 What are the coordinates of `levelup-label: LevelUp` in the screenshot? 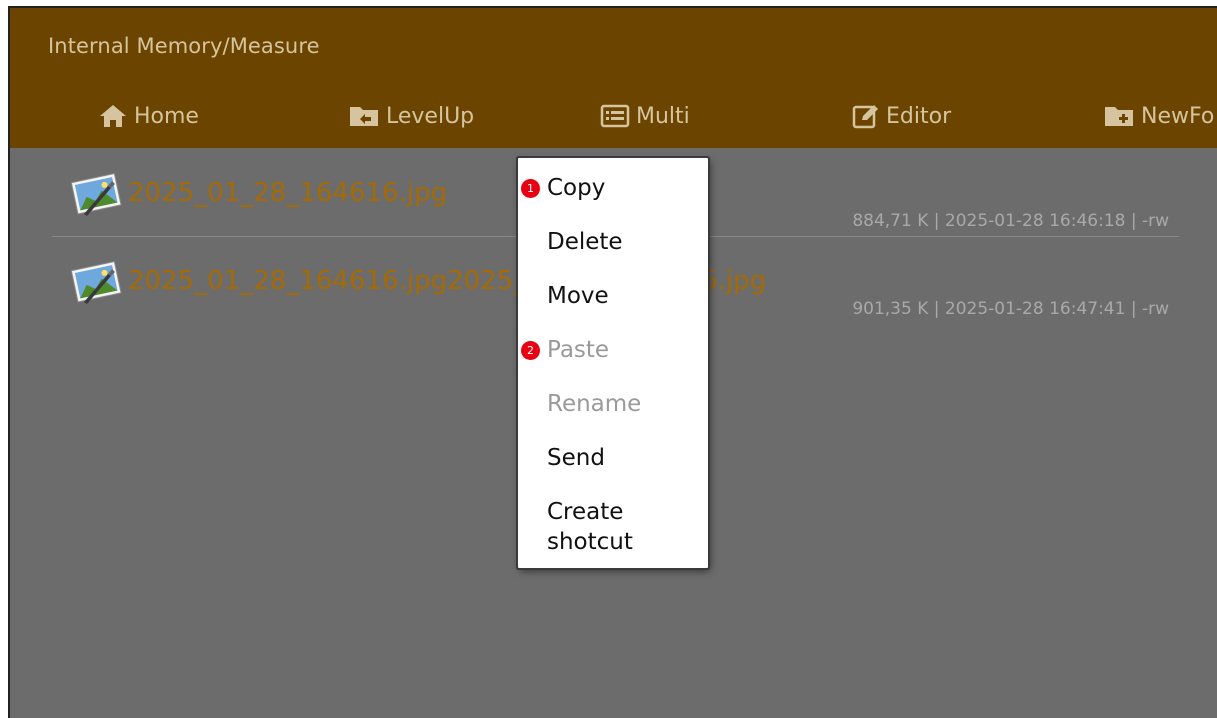 It's located at (430, 116).